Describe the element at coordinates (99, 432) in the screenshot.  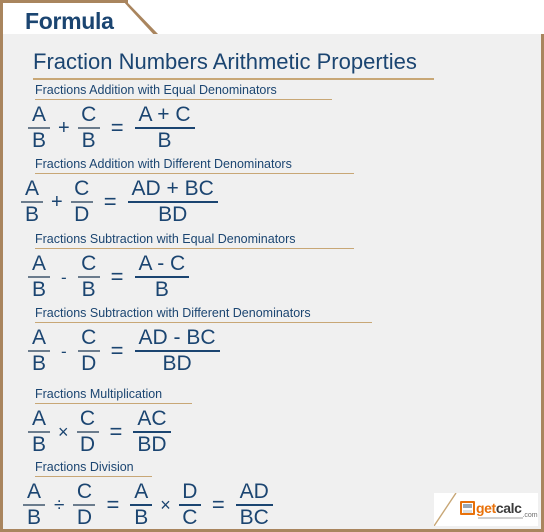
I see `equation-multiplication: A B × C D = AC BD` at that location.